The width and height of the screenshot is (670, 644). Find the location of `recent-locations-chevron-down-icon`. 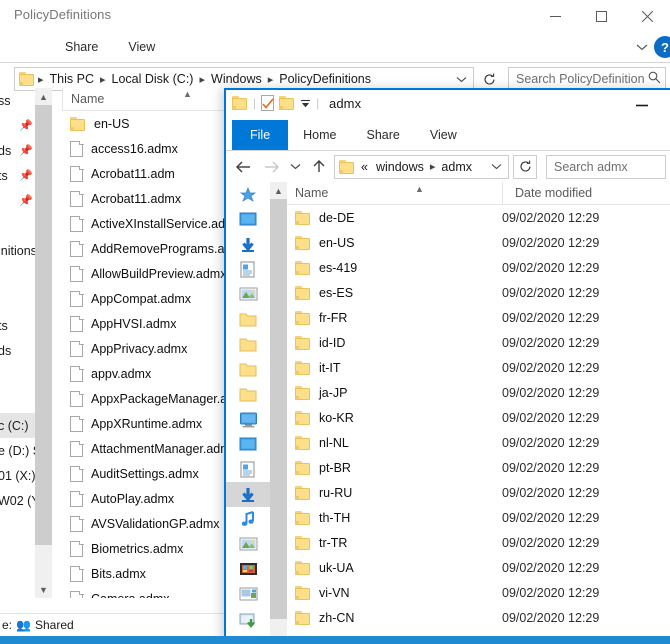

recent-locations-chevron-down-icon is located at coordinates (295, 167).